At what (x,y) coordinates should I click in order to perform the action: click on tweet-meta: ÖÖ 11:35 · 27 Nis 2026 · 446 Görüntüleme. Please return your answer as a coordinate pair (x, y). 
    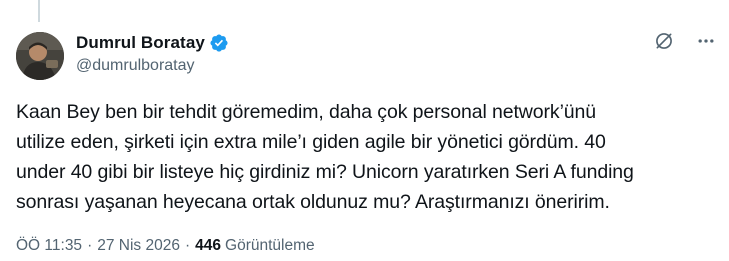
    Looking at the image, I should click on (165, 246).